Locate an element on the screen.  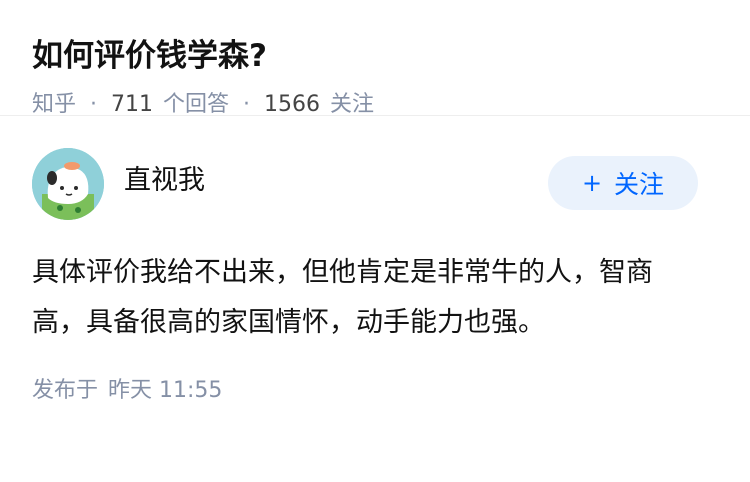
answer-time: 发布于 昨天 11:55 is located at coordinates (375, 391).